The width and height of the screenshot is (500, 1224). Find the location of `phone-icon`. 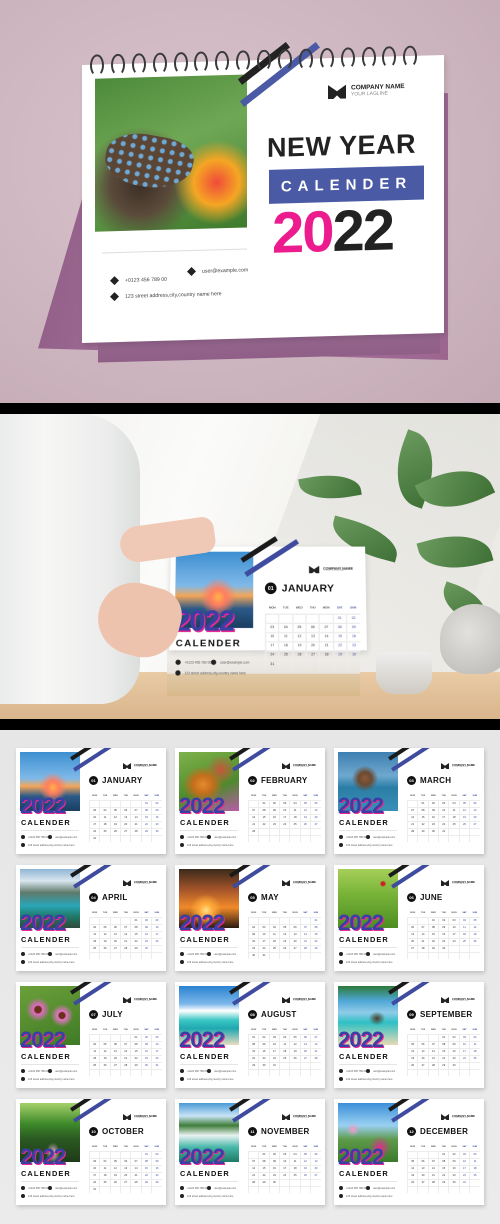

phone-icon is located at coordinates (182, 837).